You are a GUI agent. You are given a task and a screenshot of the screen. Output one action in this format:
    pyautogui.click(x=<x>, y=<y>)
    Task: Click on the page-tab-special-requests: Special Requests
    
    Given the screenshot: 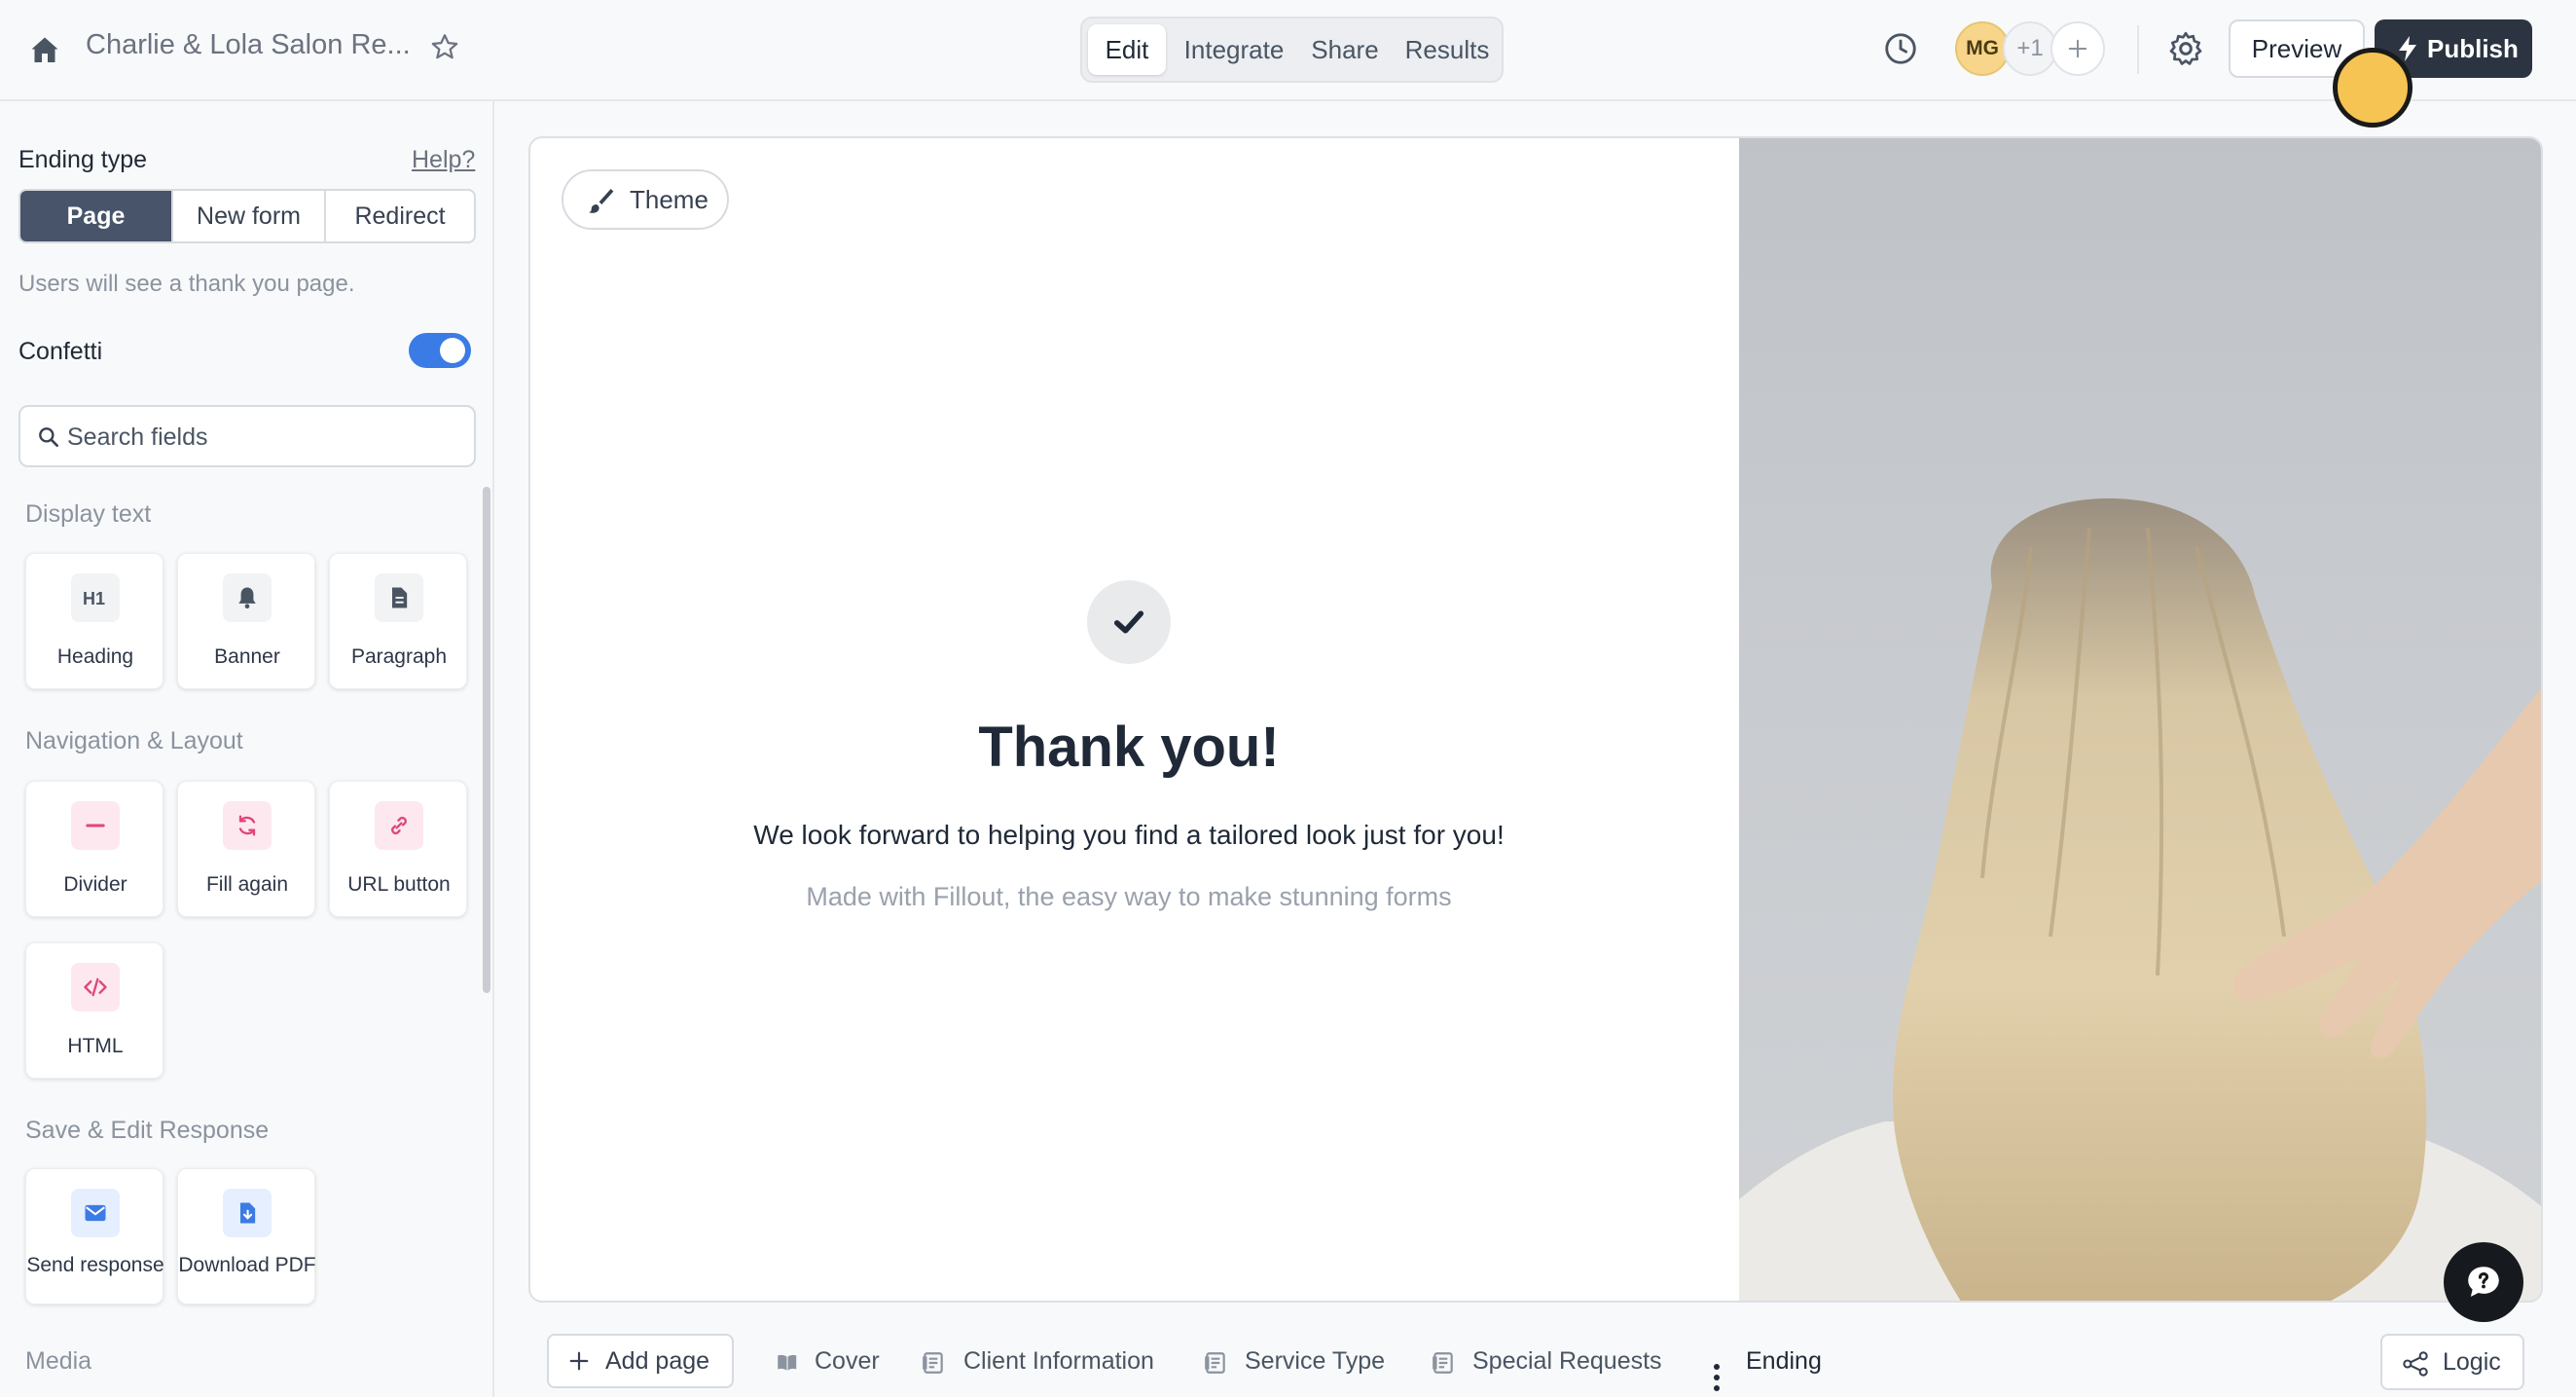 What is the action you would take?
    pyautogui.click(x=1567, y=1362)
    